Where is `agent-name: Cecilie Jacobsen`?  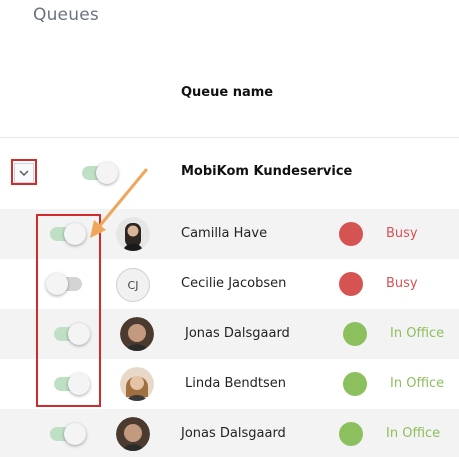 agent-name: Cecilie Jacobsen is located at coordinates (234, 283).